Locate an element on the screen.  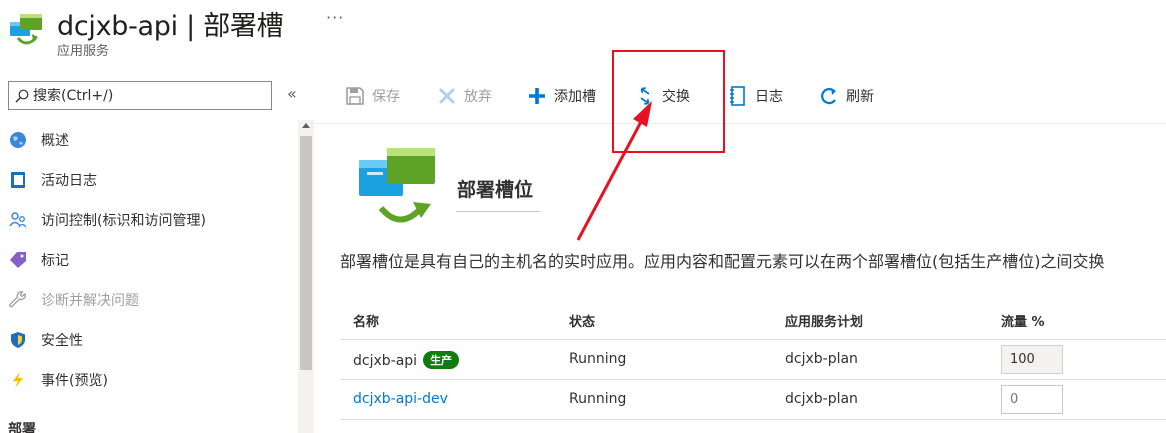
logs-button: 日志 is located at coordinates (755, 96).